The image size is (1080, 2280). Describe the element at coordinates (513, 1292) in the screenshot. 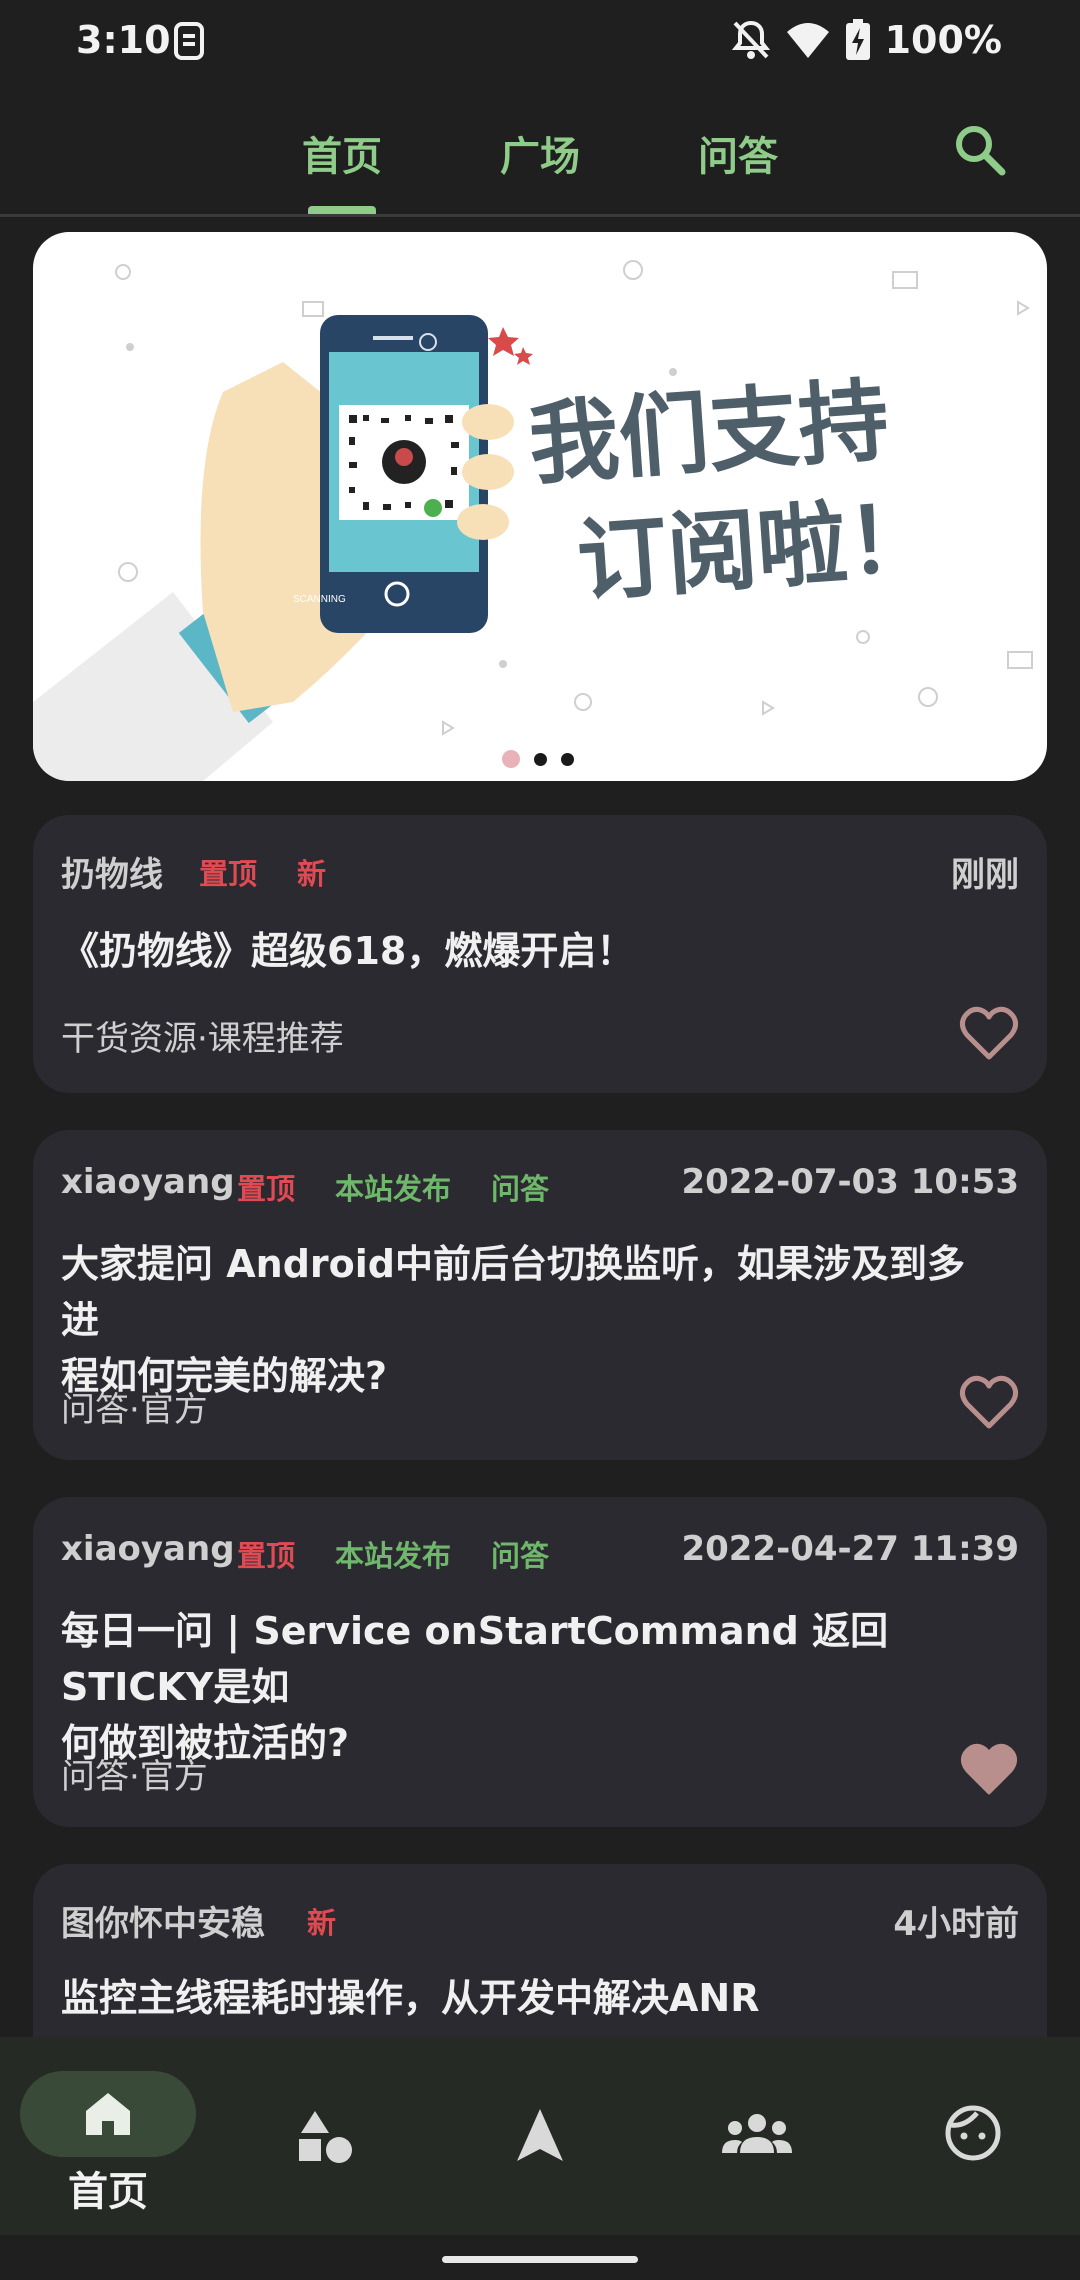

I see `article-title-line: 大家提问 Android中前后台切换监听，如果涉及到多进` at that location.